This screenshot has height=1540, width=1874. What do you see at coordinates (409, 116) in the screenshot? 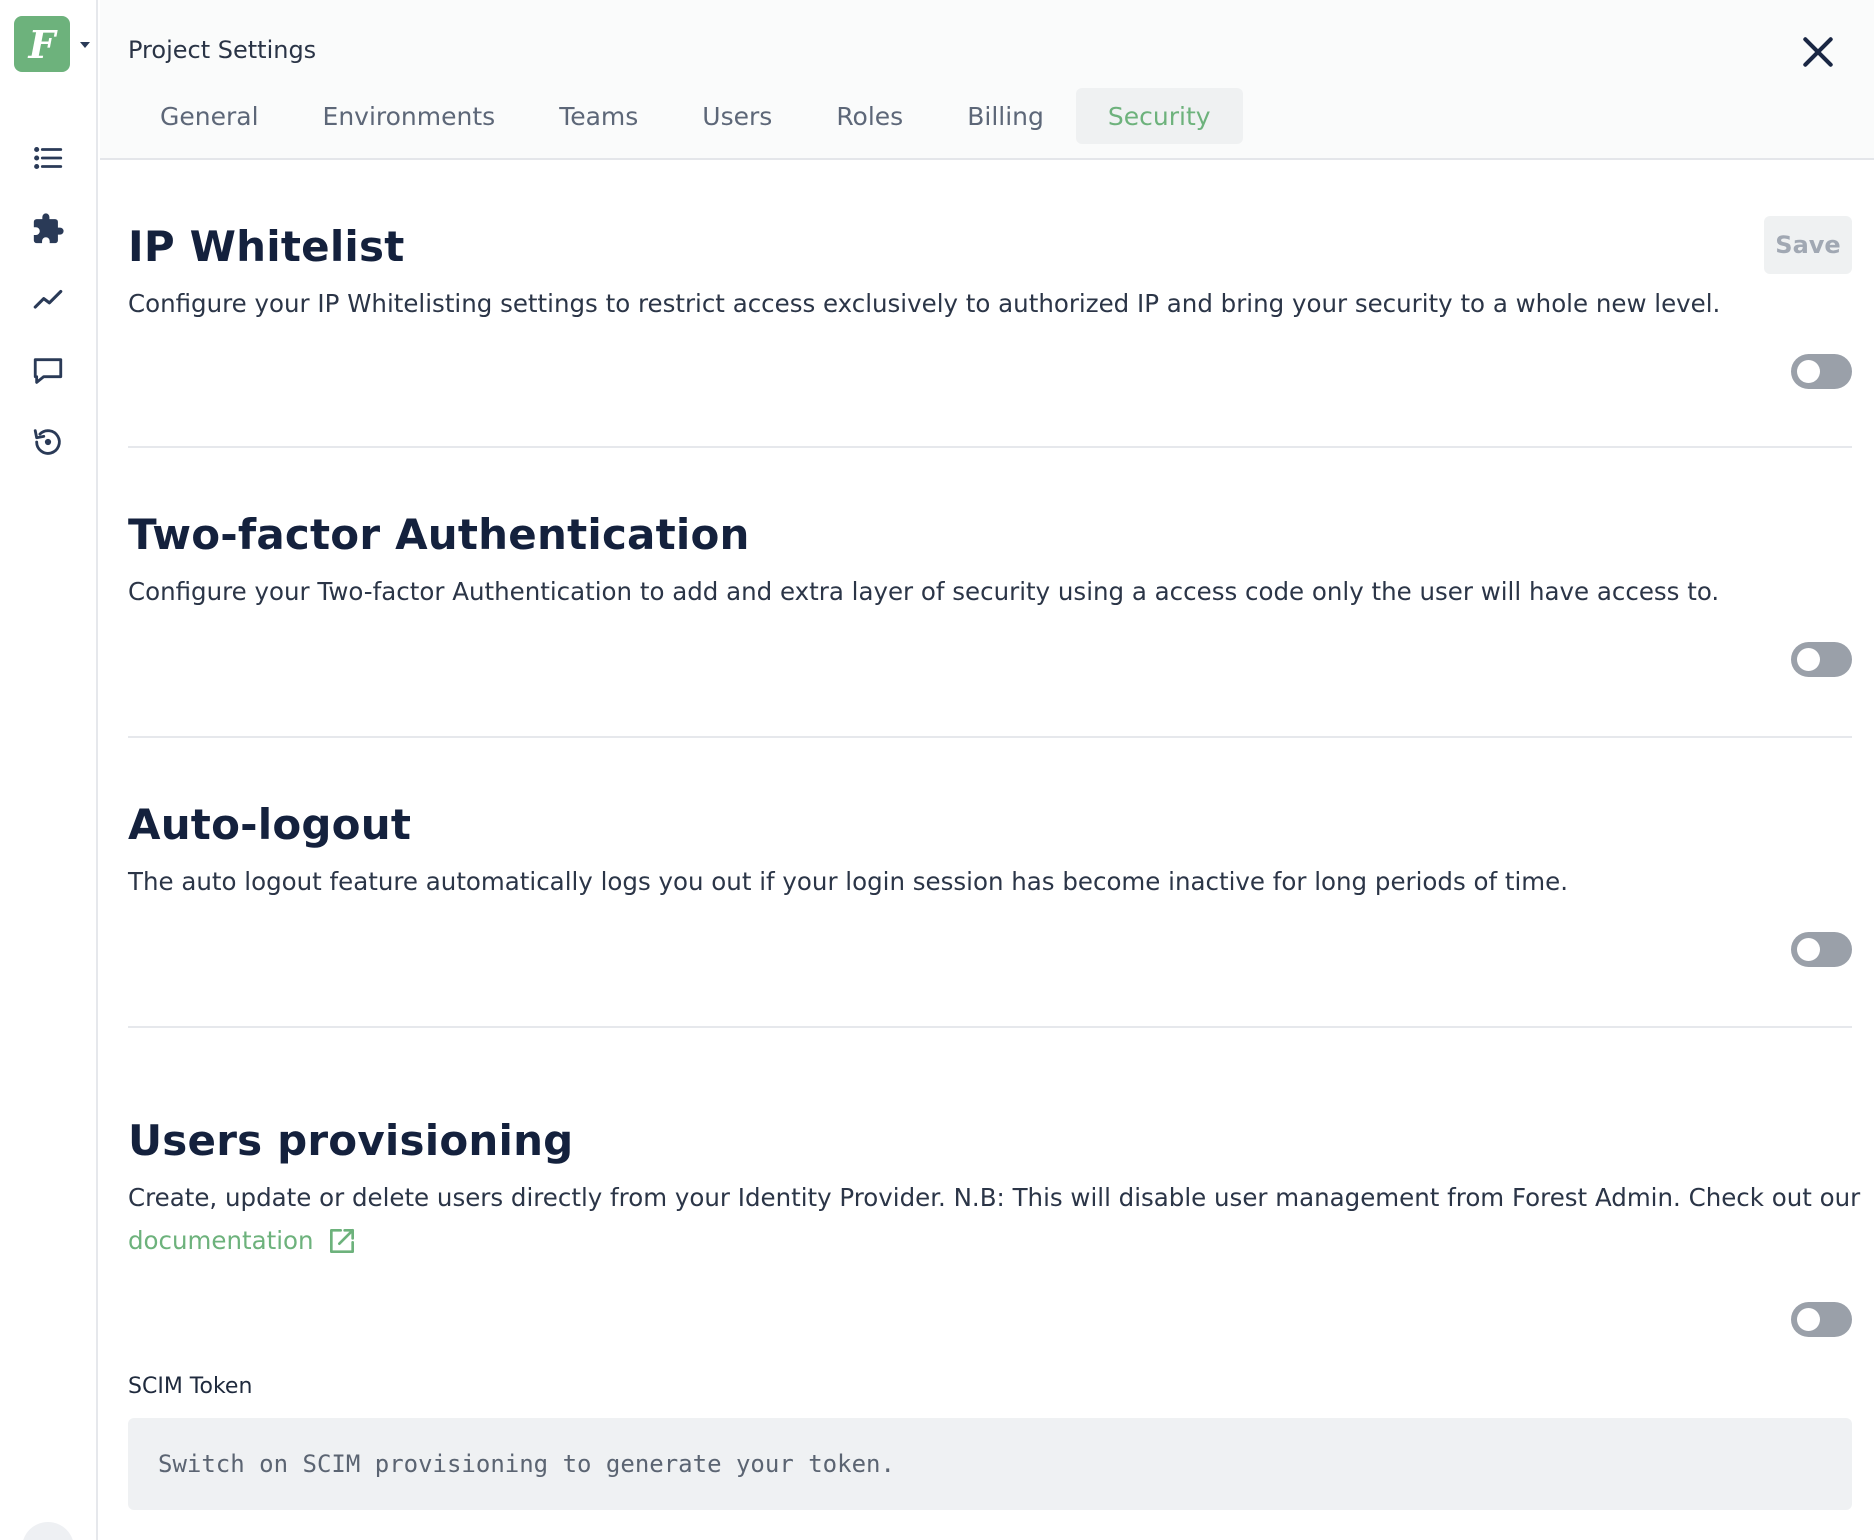
I see `tab-environments: Environments` at bounding box center [409, 116].